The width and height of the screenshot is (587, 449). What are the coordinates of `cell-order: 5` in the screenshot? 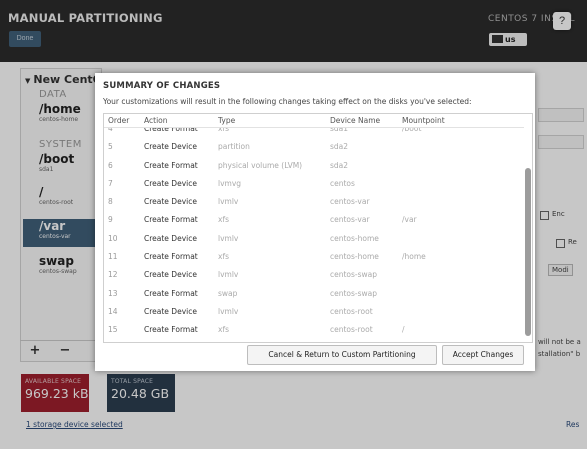 It's located at (110, 147).